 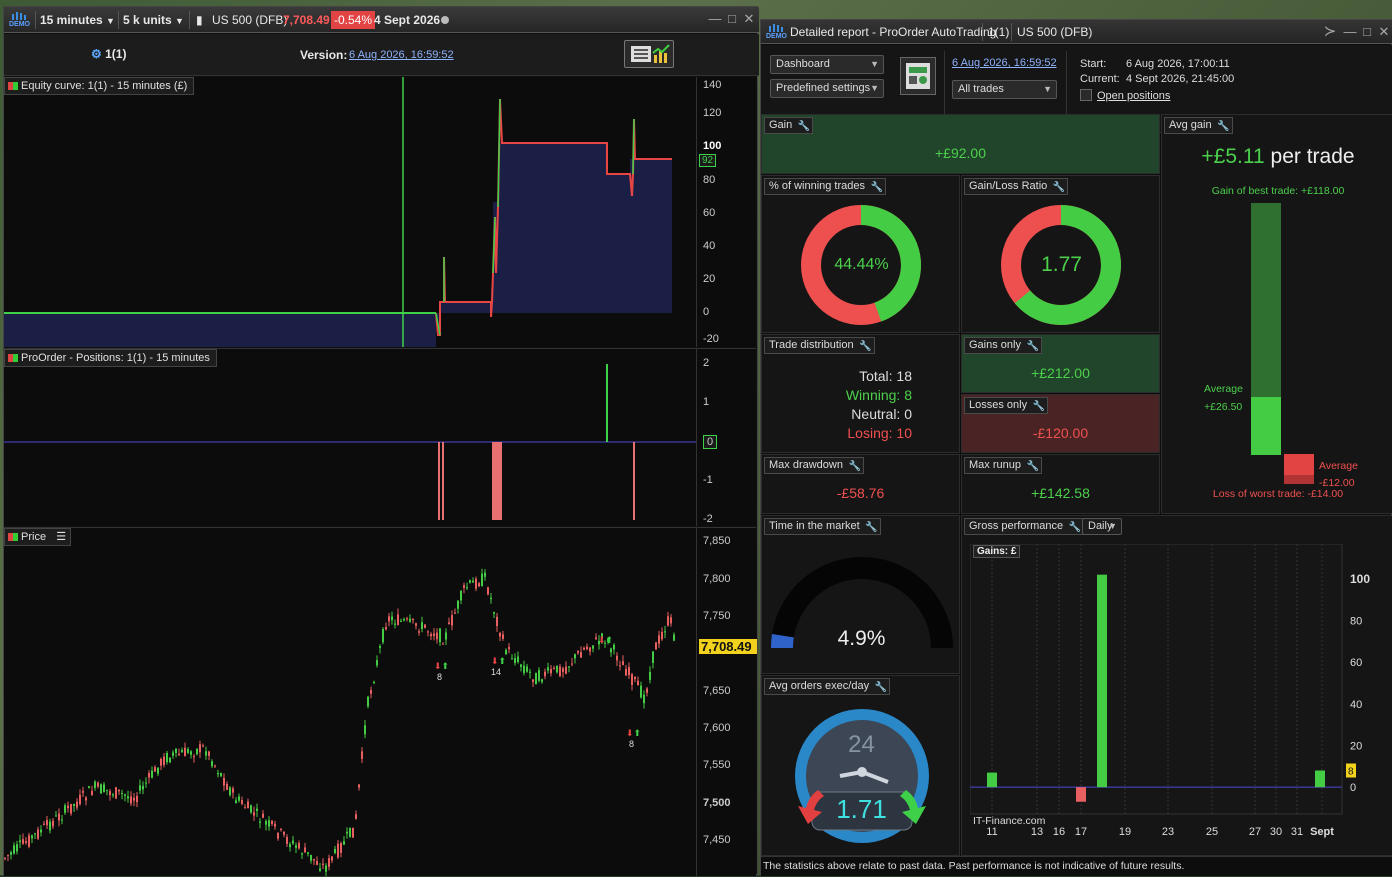 What do you see at coordinates (827, 64) in the screenshot?
I see `view-select: Dashboard ▼` at bounding box center [827, 64].